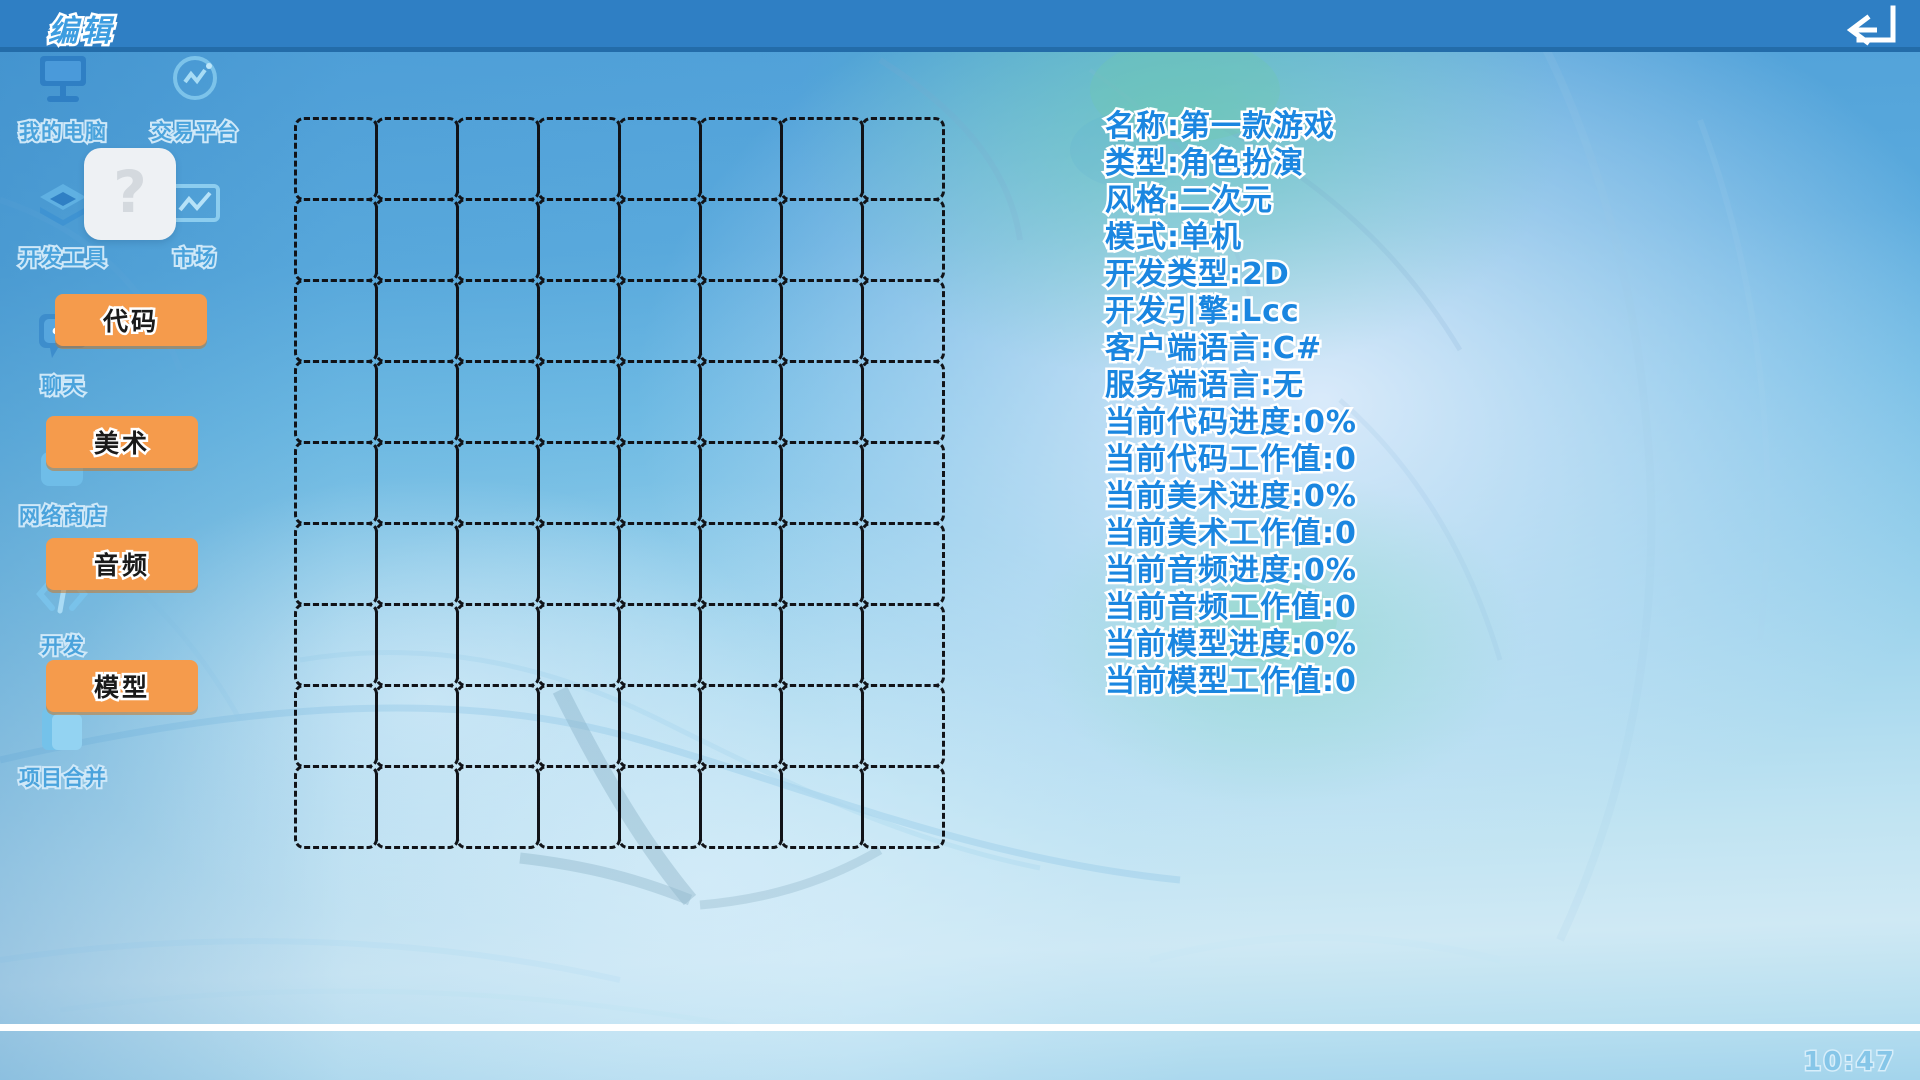 This screenshot has height=1080, width=1920. I want to click on chart-circle-icon, so click(195, 83).